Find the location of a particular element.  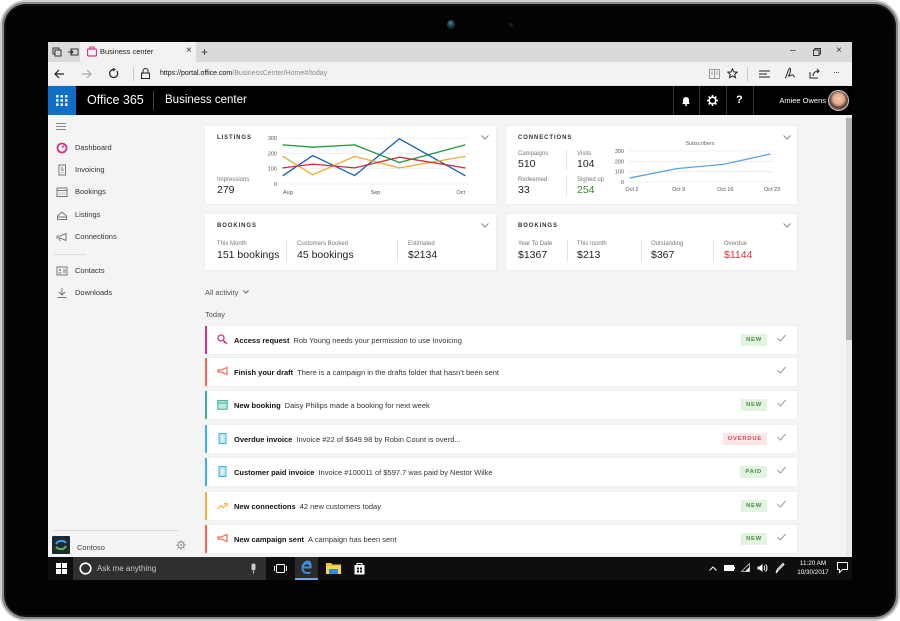

share-icon is located at coordinates (815, 73).